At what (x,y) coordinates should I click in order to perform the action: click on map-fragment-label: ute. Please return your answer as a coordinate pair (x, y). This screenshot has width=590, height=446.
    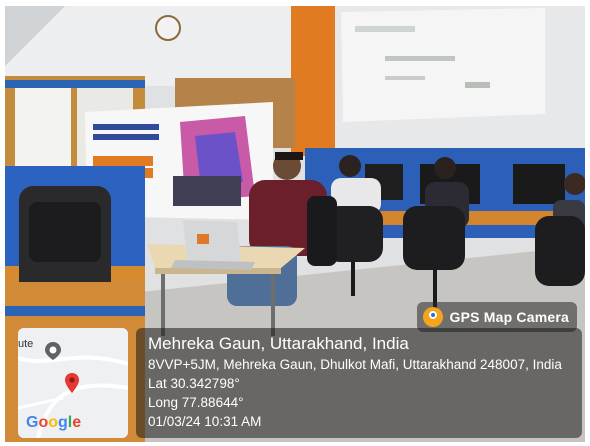
    Looking at the image, I should click on (26, 344).